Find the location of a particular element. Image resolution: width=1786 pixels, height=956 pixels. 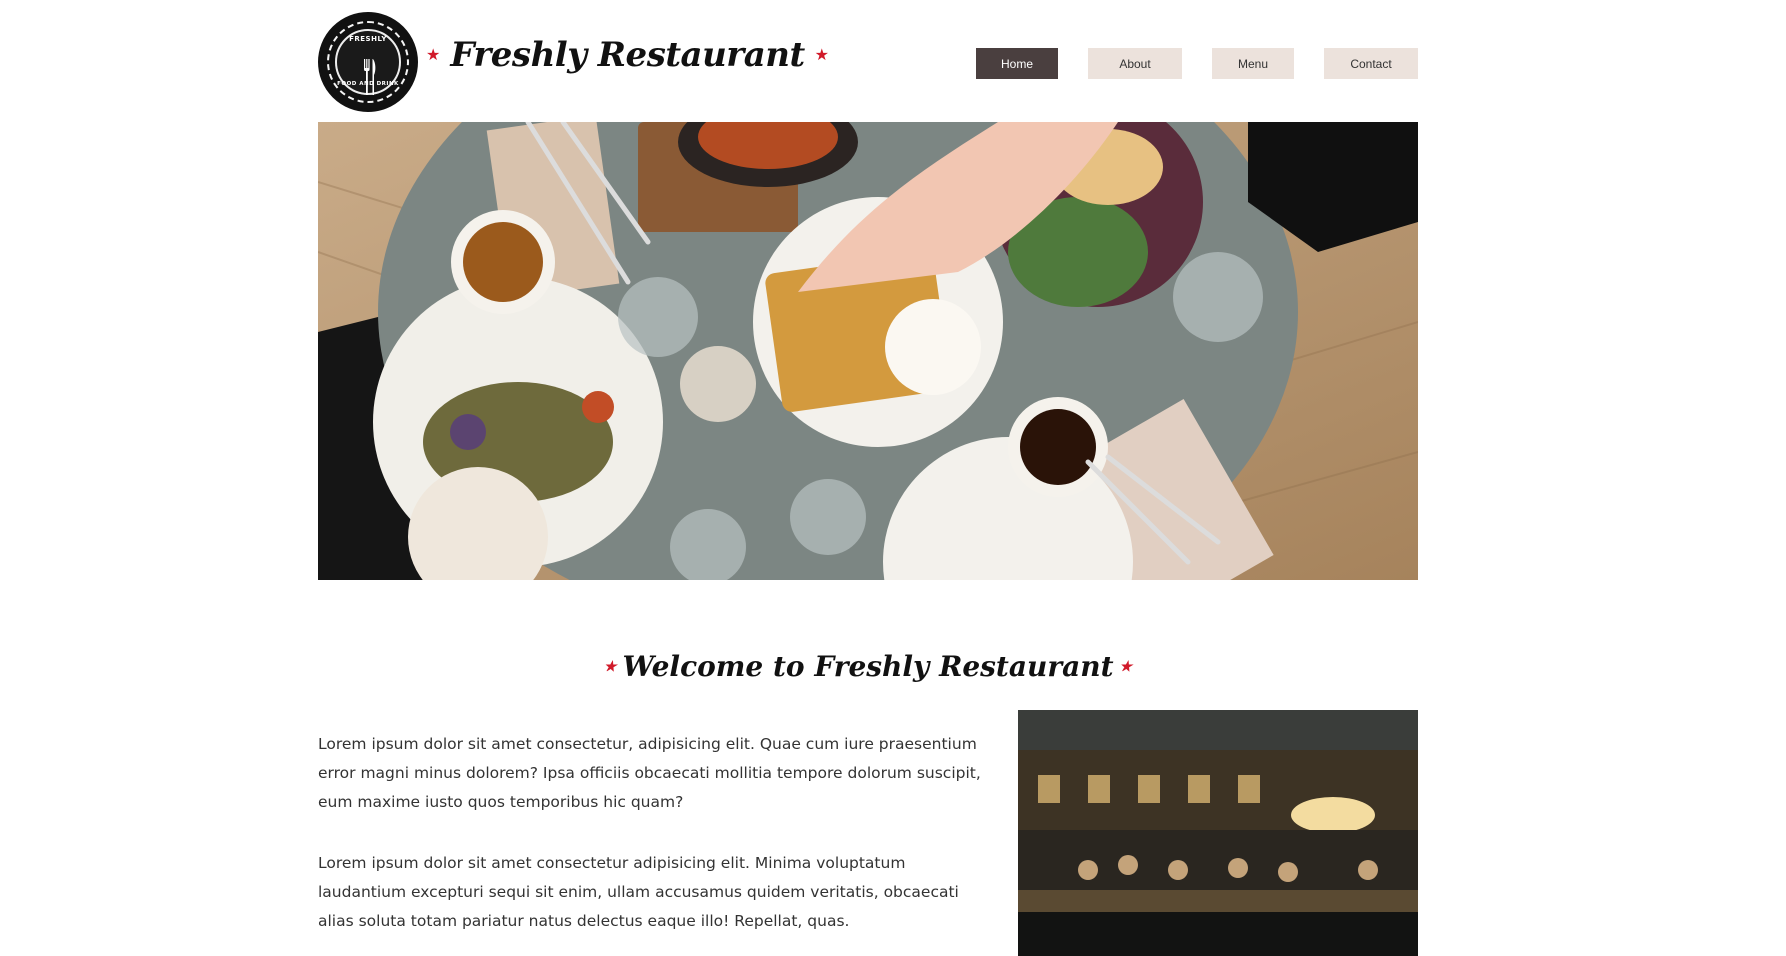

welcome-section: ★ Welcome to Freshly Restaurant ★ is located at coordinates (868, 666).